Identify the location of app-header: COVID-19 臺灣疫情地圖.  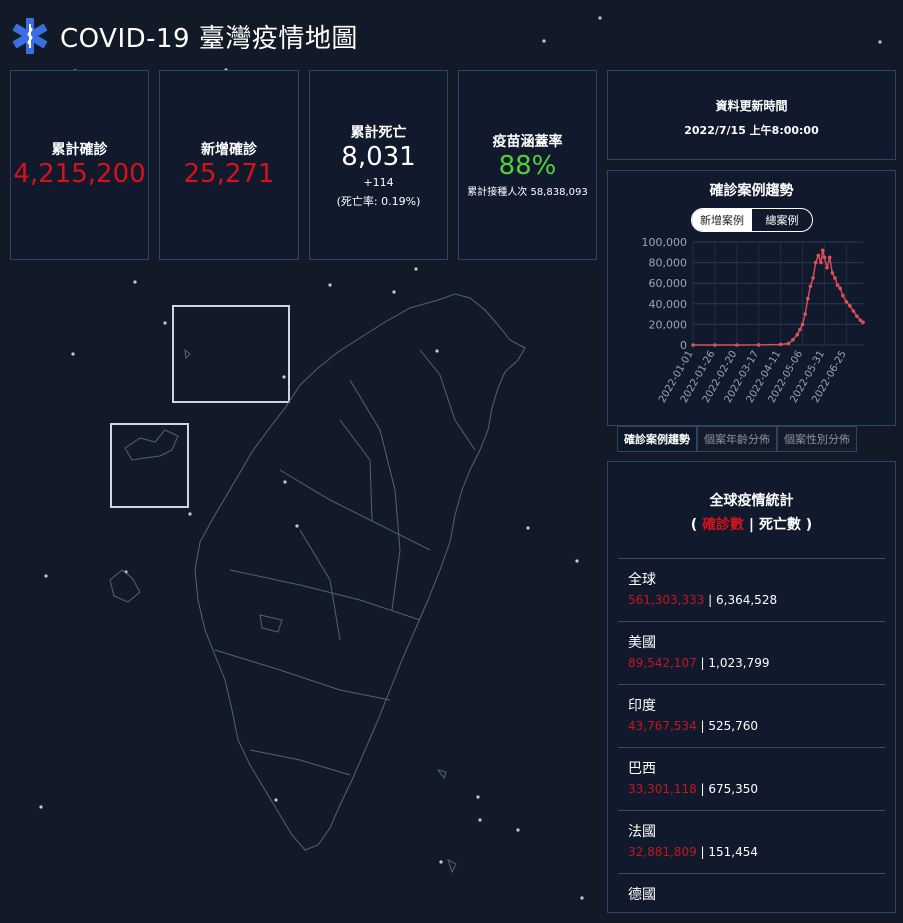
(184, 36).